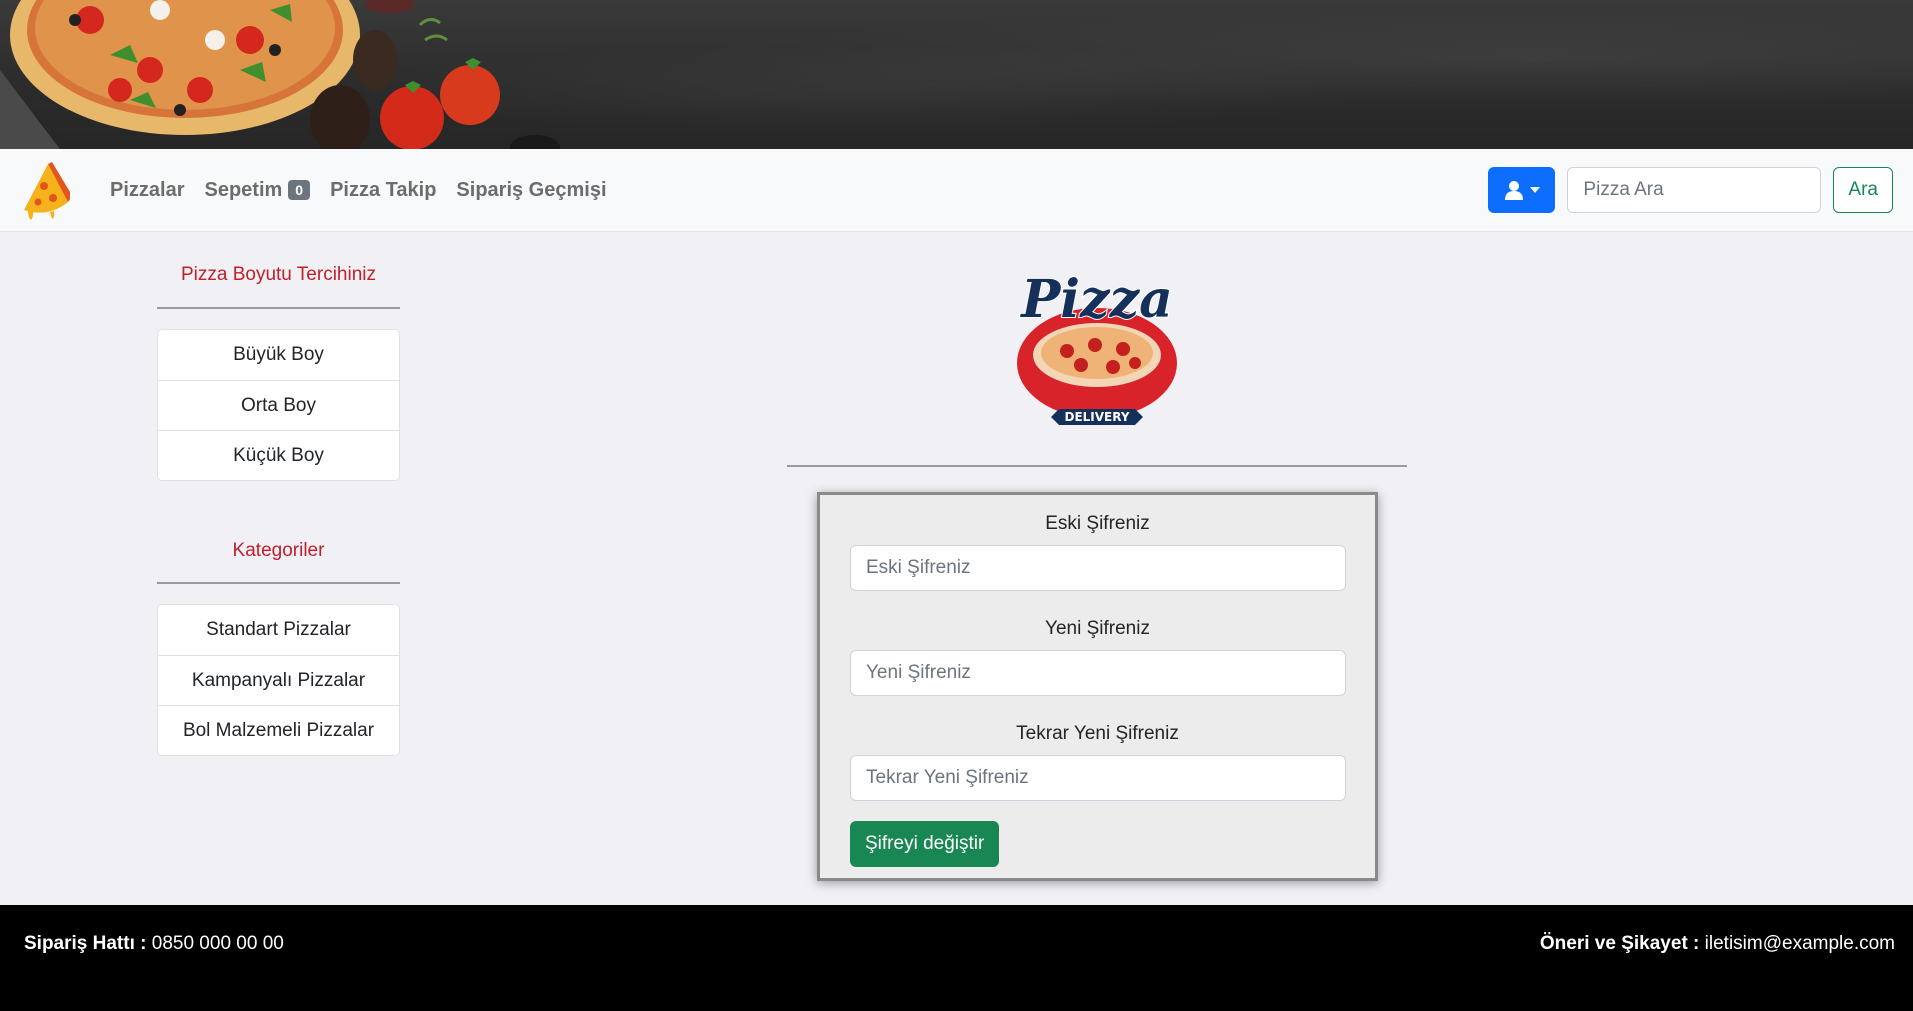 The image size is (1913, 1011). What do you see at coordinates (278, 455) in the screenshot?
I see `size-item-kucuk: Küçük Boy` at bounding box center [278, 455].